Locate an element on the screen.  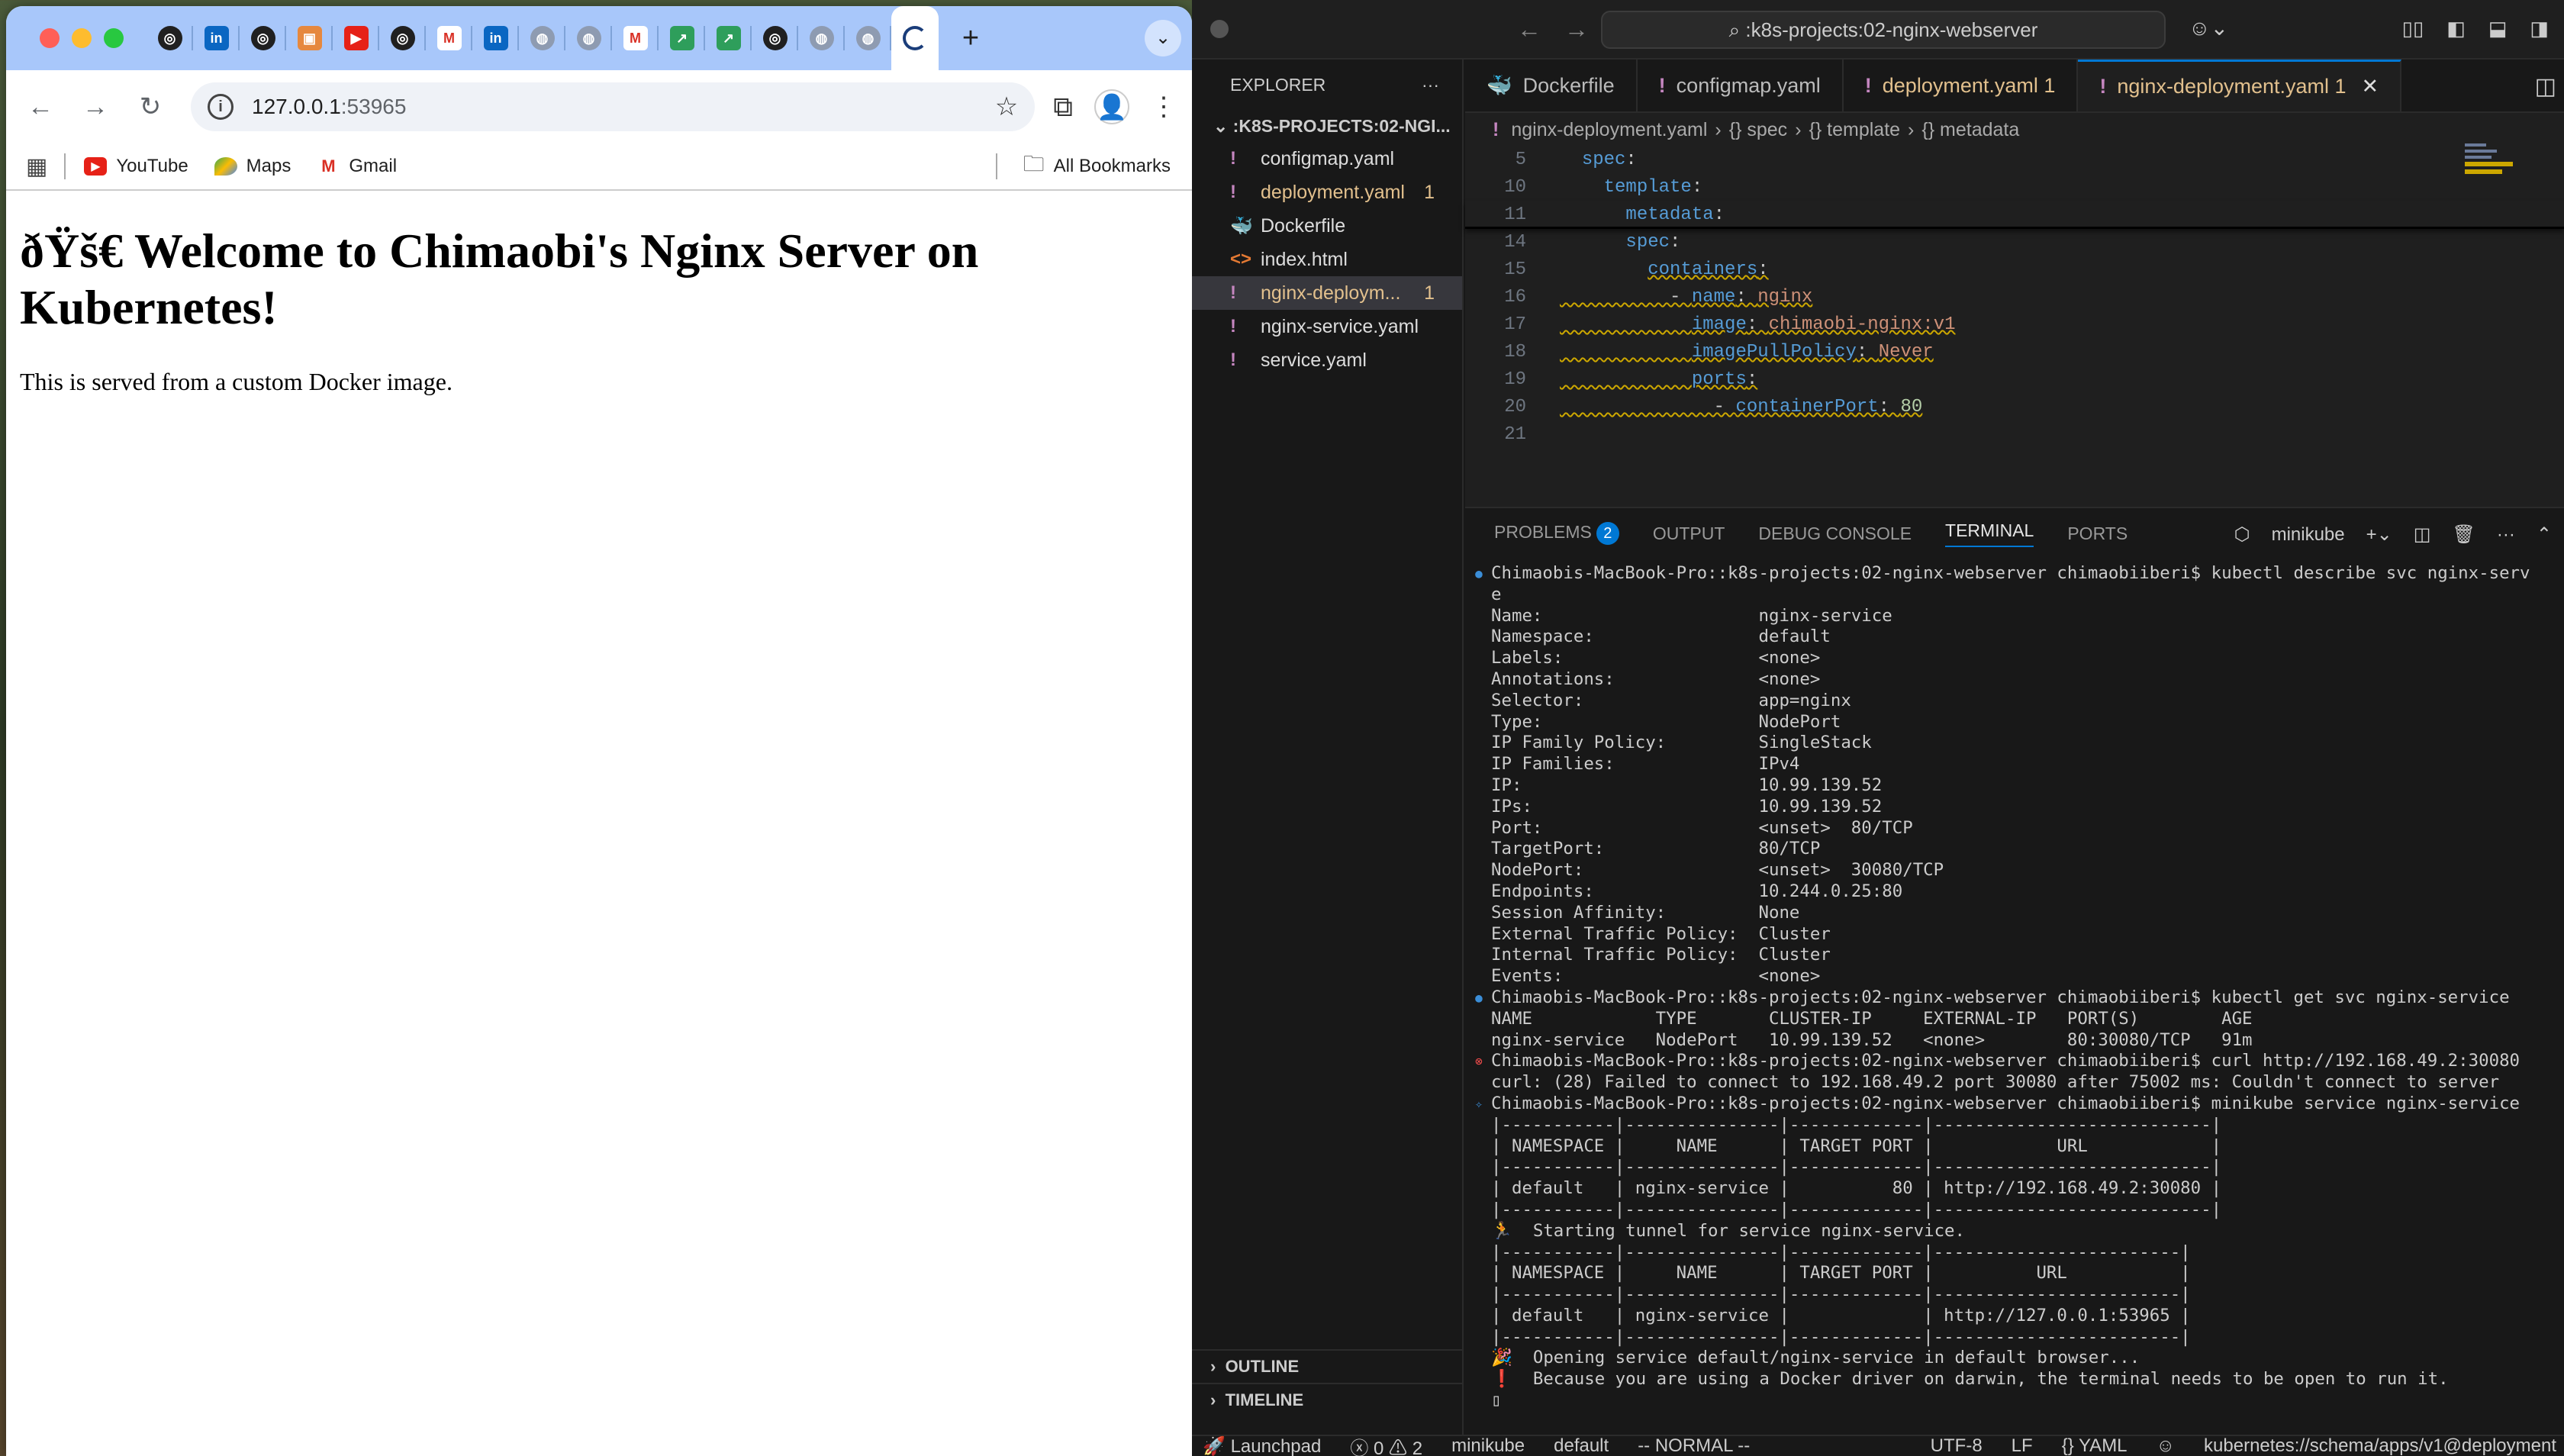
back-icon: ← is located at coordinates (40, 107).